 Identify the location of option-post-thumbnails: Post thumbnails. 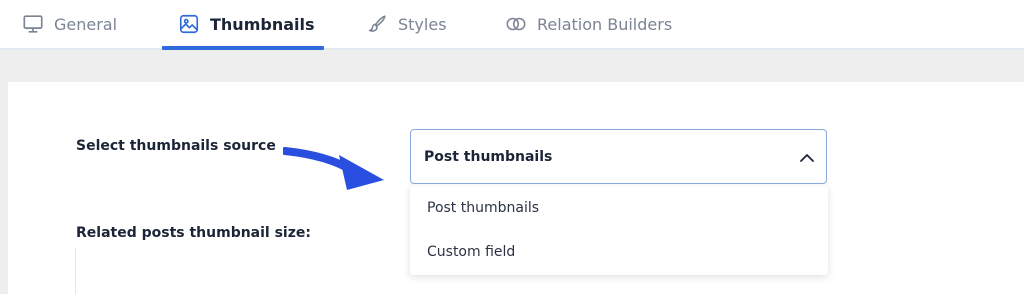
(483, 208).